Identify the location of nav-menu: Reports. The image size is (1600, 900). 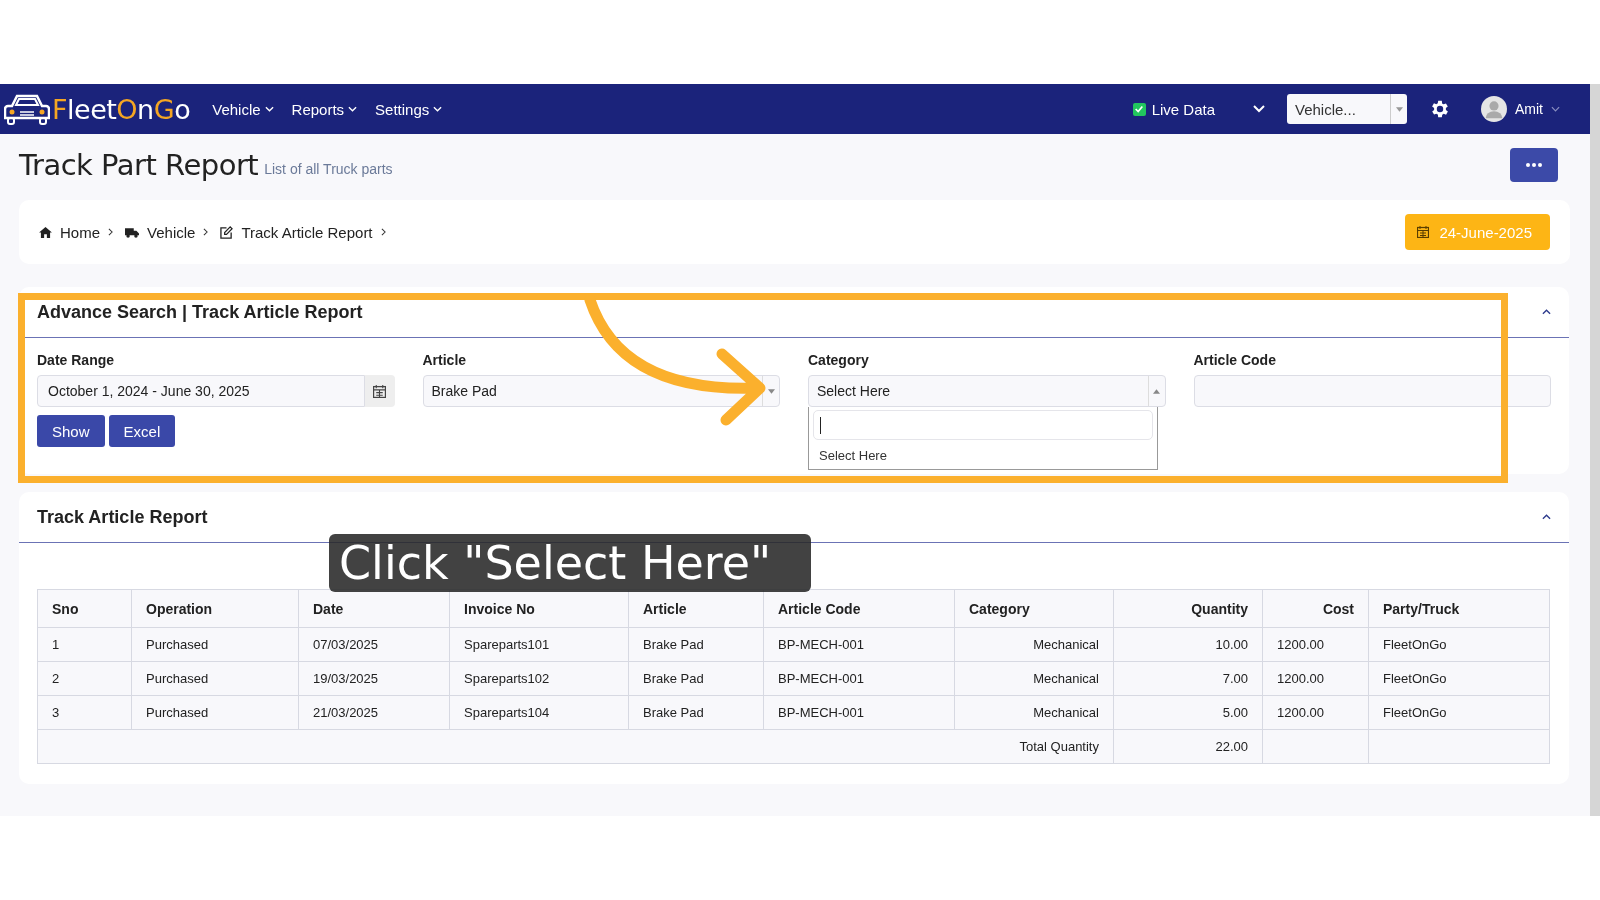
(324, 109).